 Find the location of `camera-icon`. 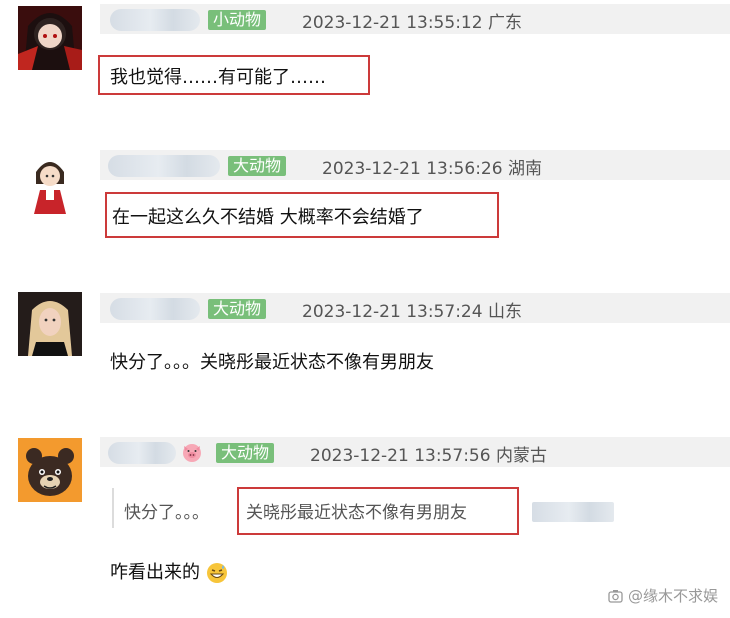

camera-icon is located at coordinates (615, 596).